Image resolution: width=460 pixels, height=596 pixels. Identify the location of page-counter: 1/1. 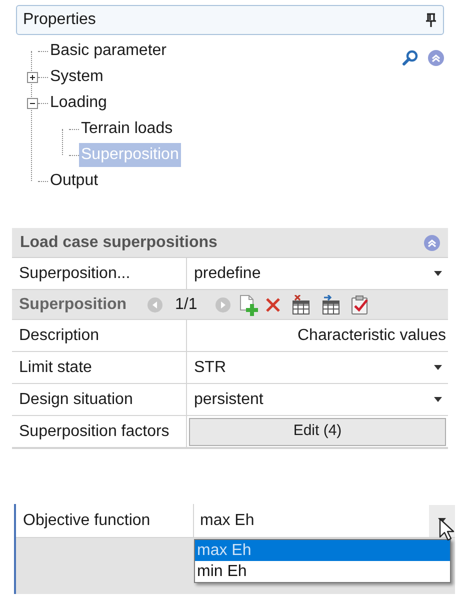
(186, 304).